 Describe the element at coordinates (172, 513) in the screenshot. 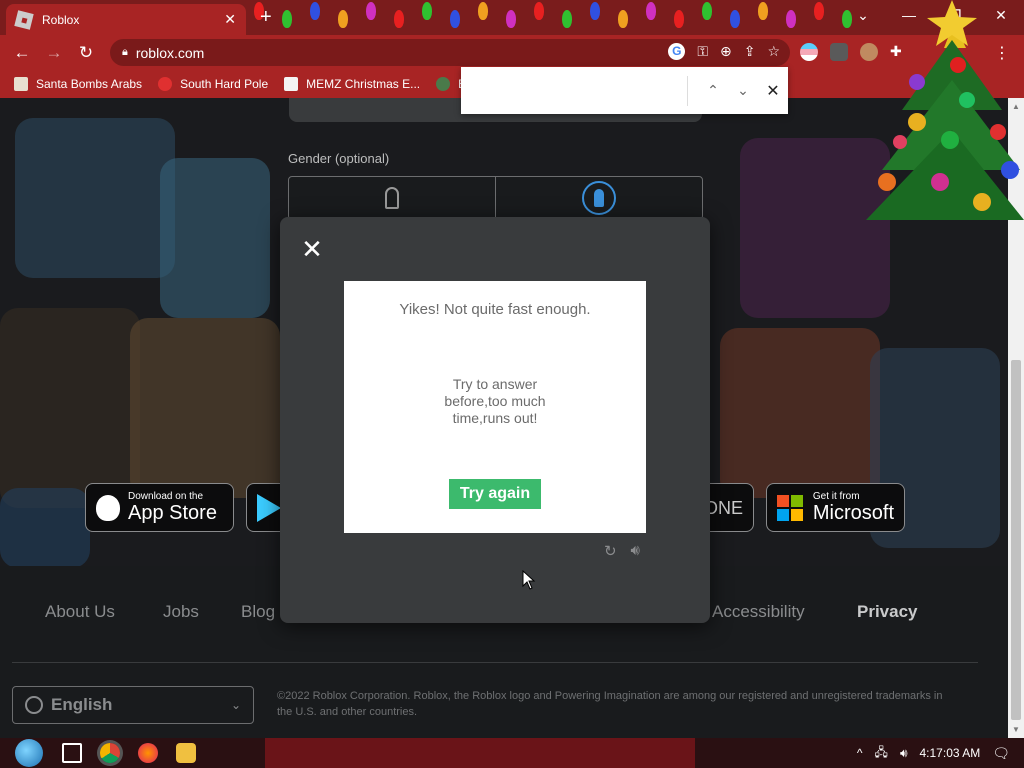

I see `app-store-big-text: App Store` at that location.